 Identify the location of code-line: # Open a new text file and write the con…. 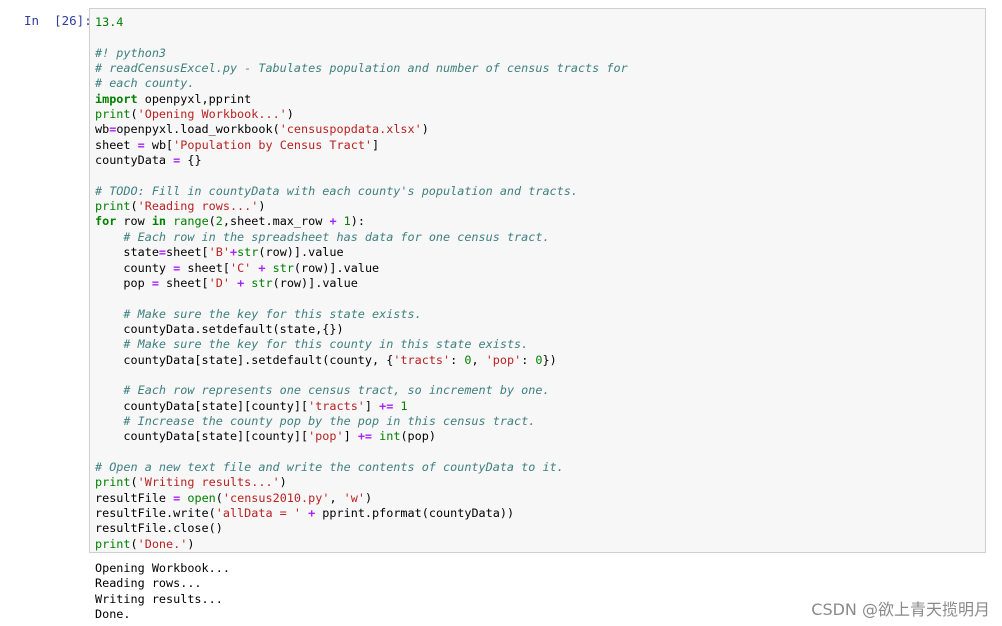
(361, 467).